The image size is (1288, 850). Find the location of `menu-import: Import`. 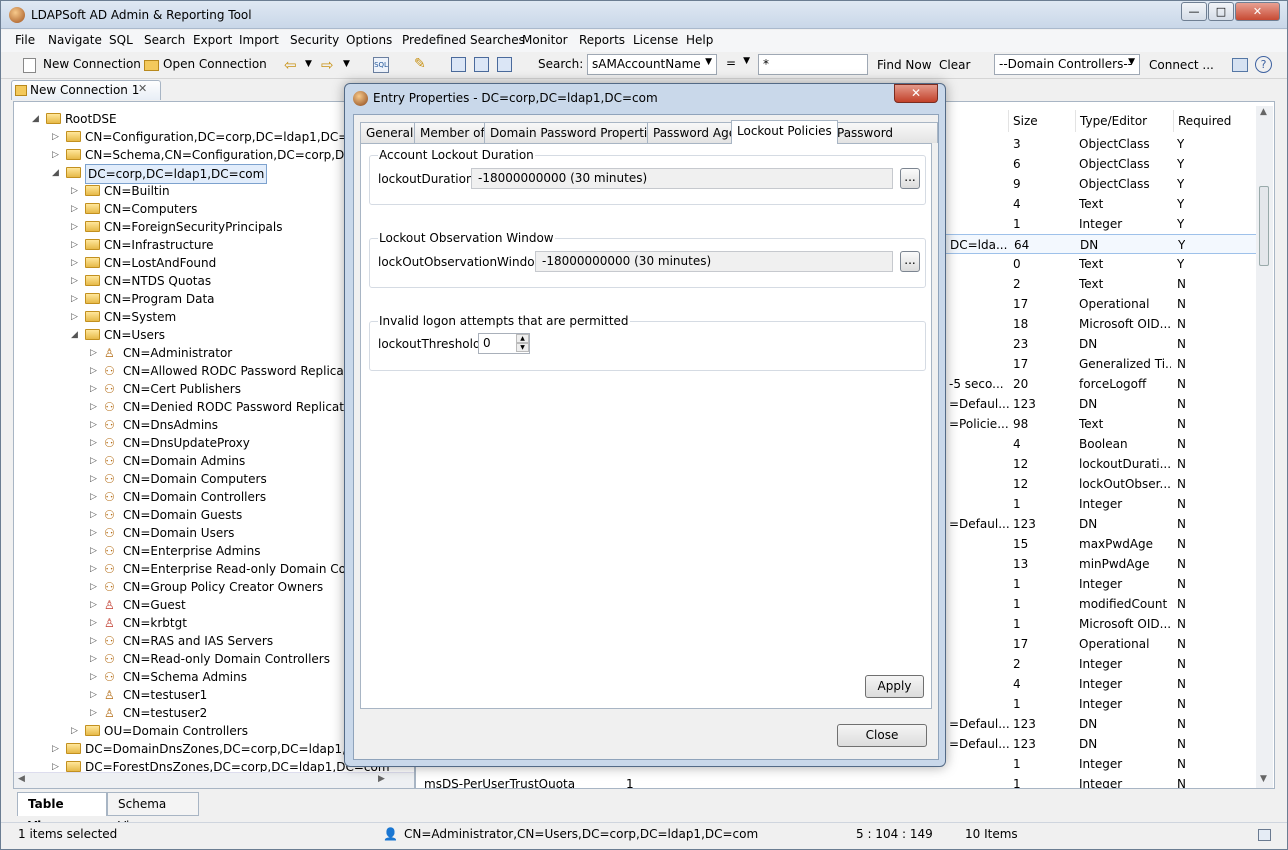

menu-import: Import is located at coordinates (259, 40).